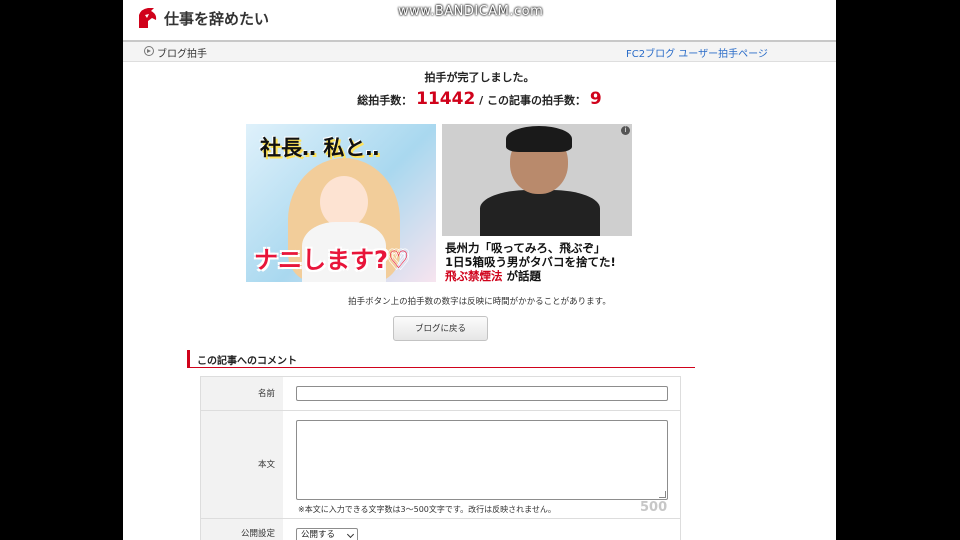 This screenshot has width=960, height=540. What do you see at coordinates (595, 99) in the screenshot?
I see `article-clap-count: 9` at bounding box center [595, 99].